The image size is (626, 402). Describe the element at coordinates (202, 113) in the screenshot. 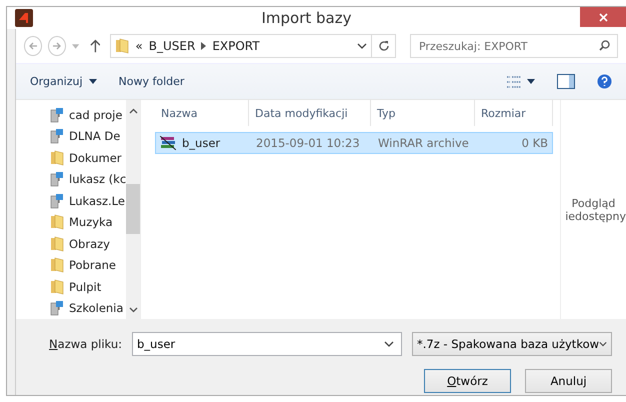

I see `column-header: Nazwa` at that location.